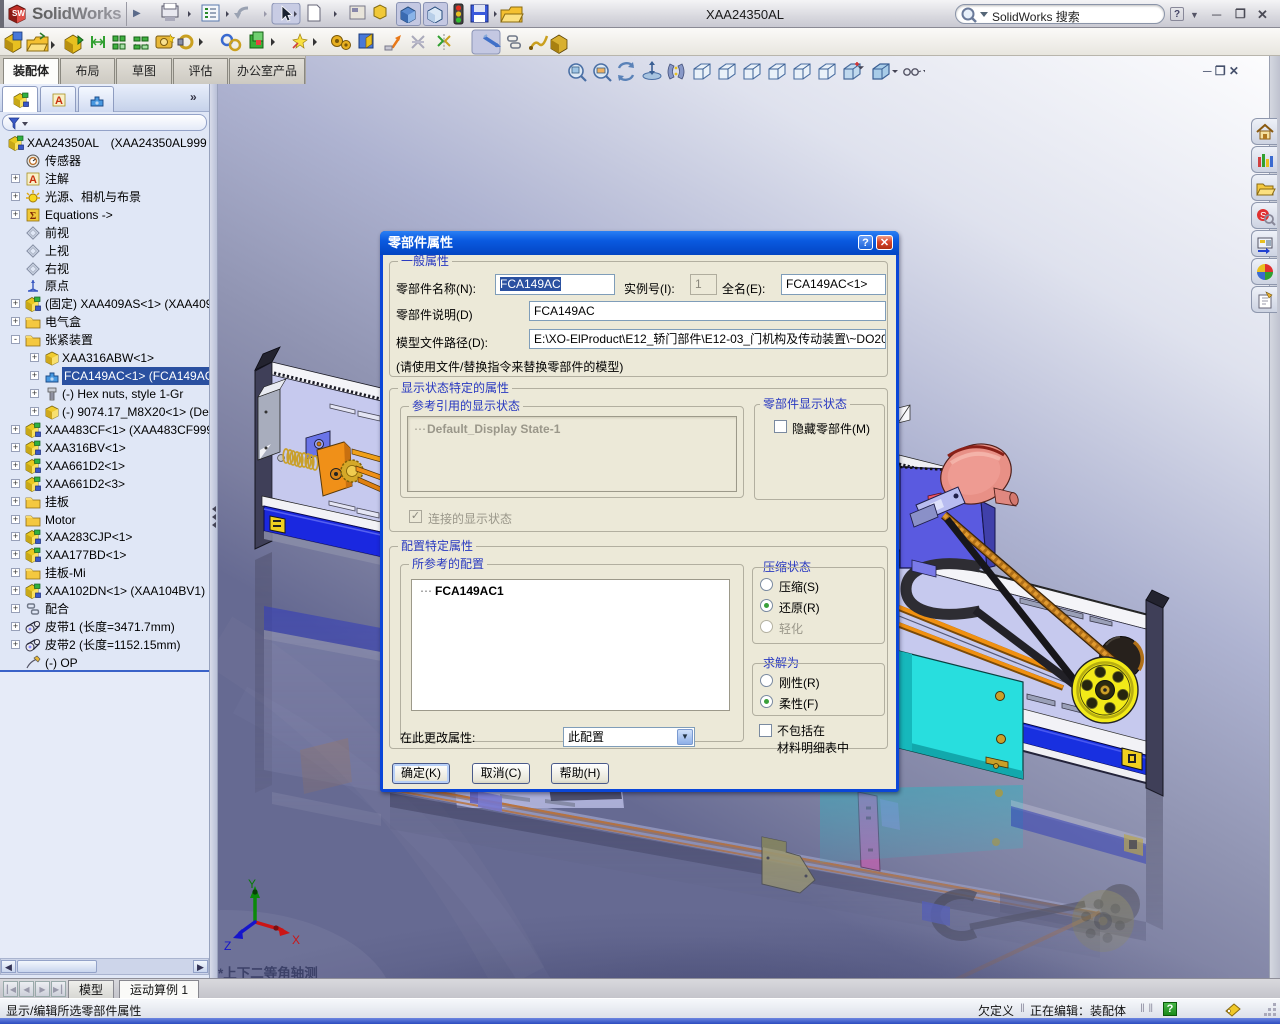 The width and height of the screenshot is (1280, 1024). I want to click on svg-text: Z, so click(227, 946).